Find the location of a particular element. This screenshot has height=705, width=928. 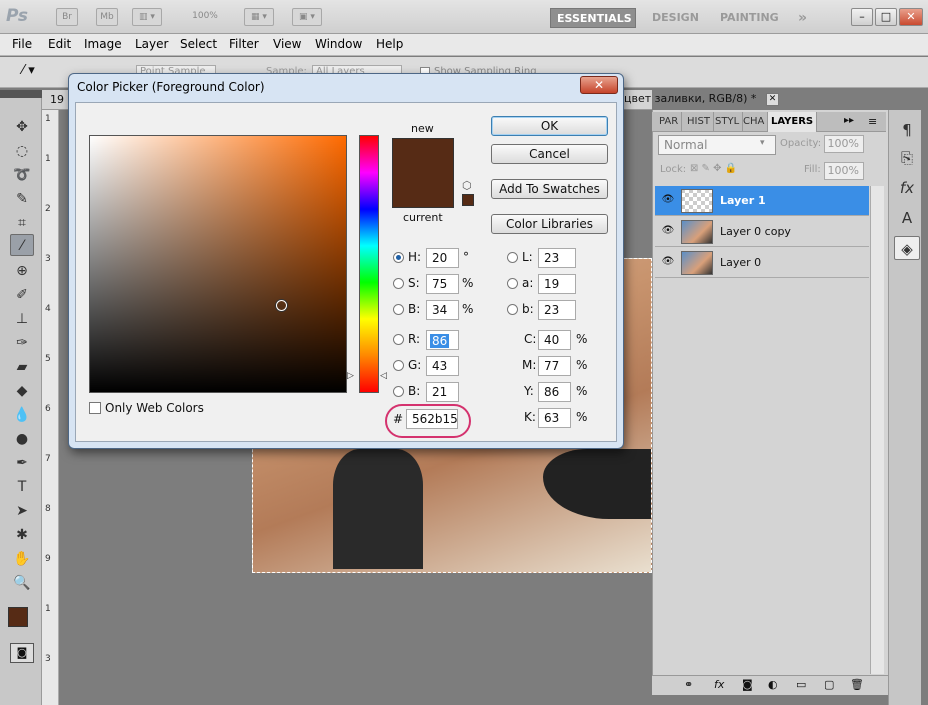

l-field: 23 is located at coordinates (557, 258).